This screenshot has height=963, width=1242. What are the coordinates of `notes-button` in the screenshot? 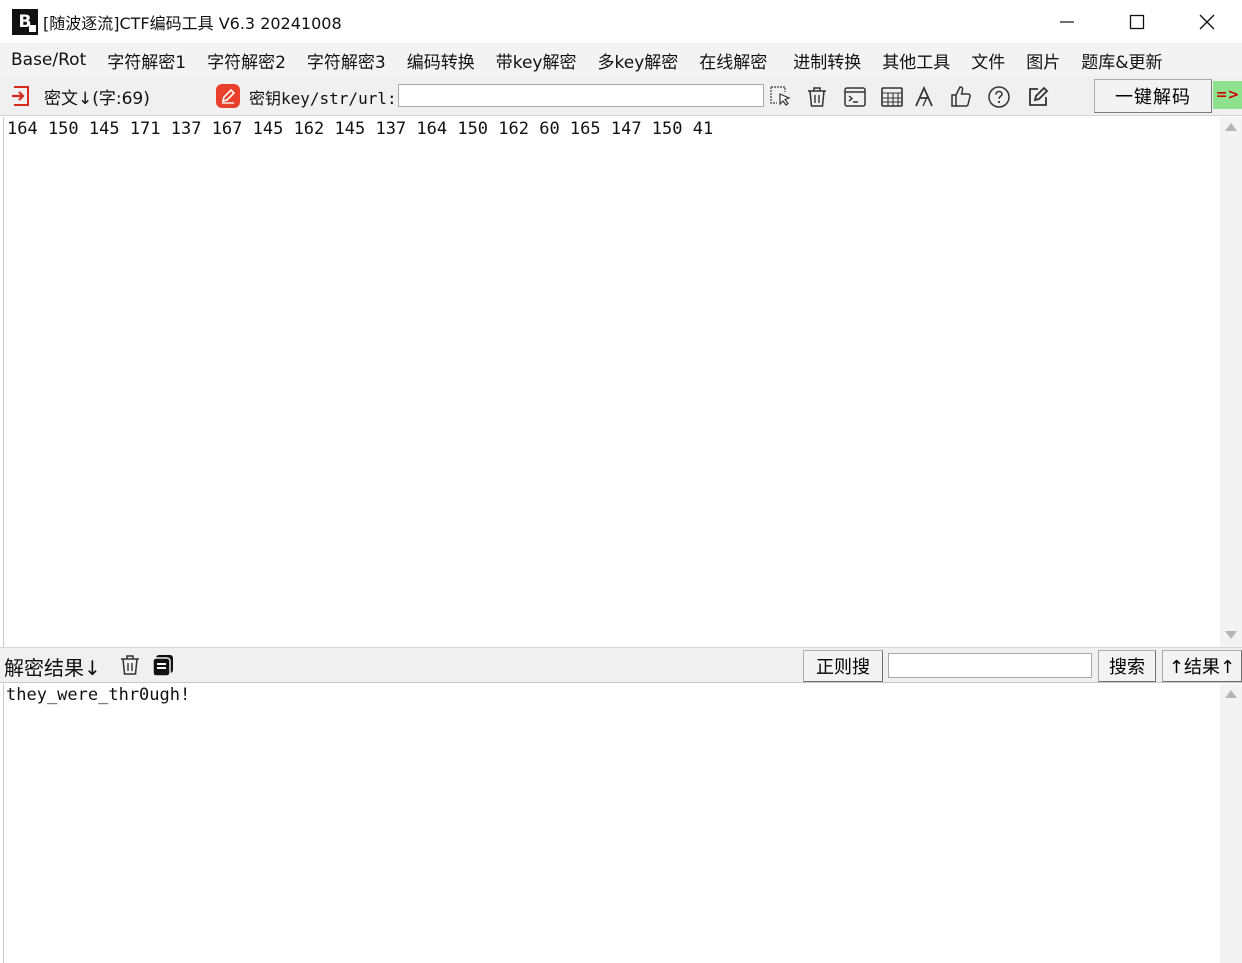 It's located at (1038, 97).